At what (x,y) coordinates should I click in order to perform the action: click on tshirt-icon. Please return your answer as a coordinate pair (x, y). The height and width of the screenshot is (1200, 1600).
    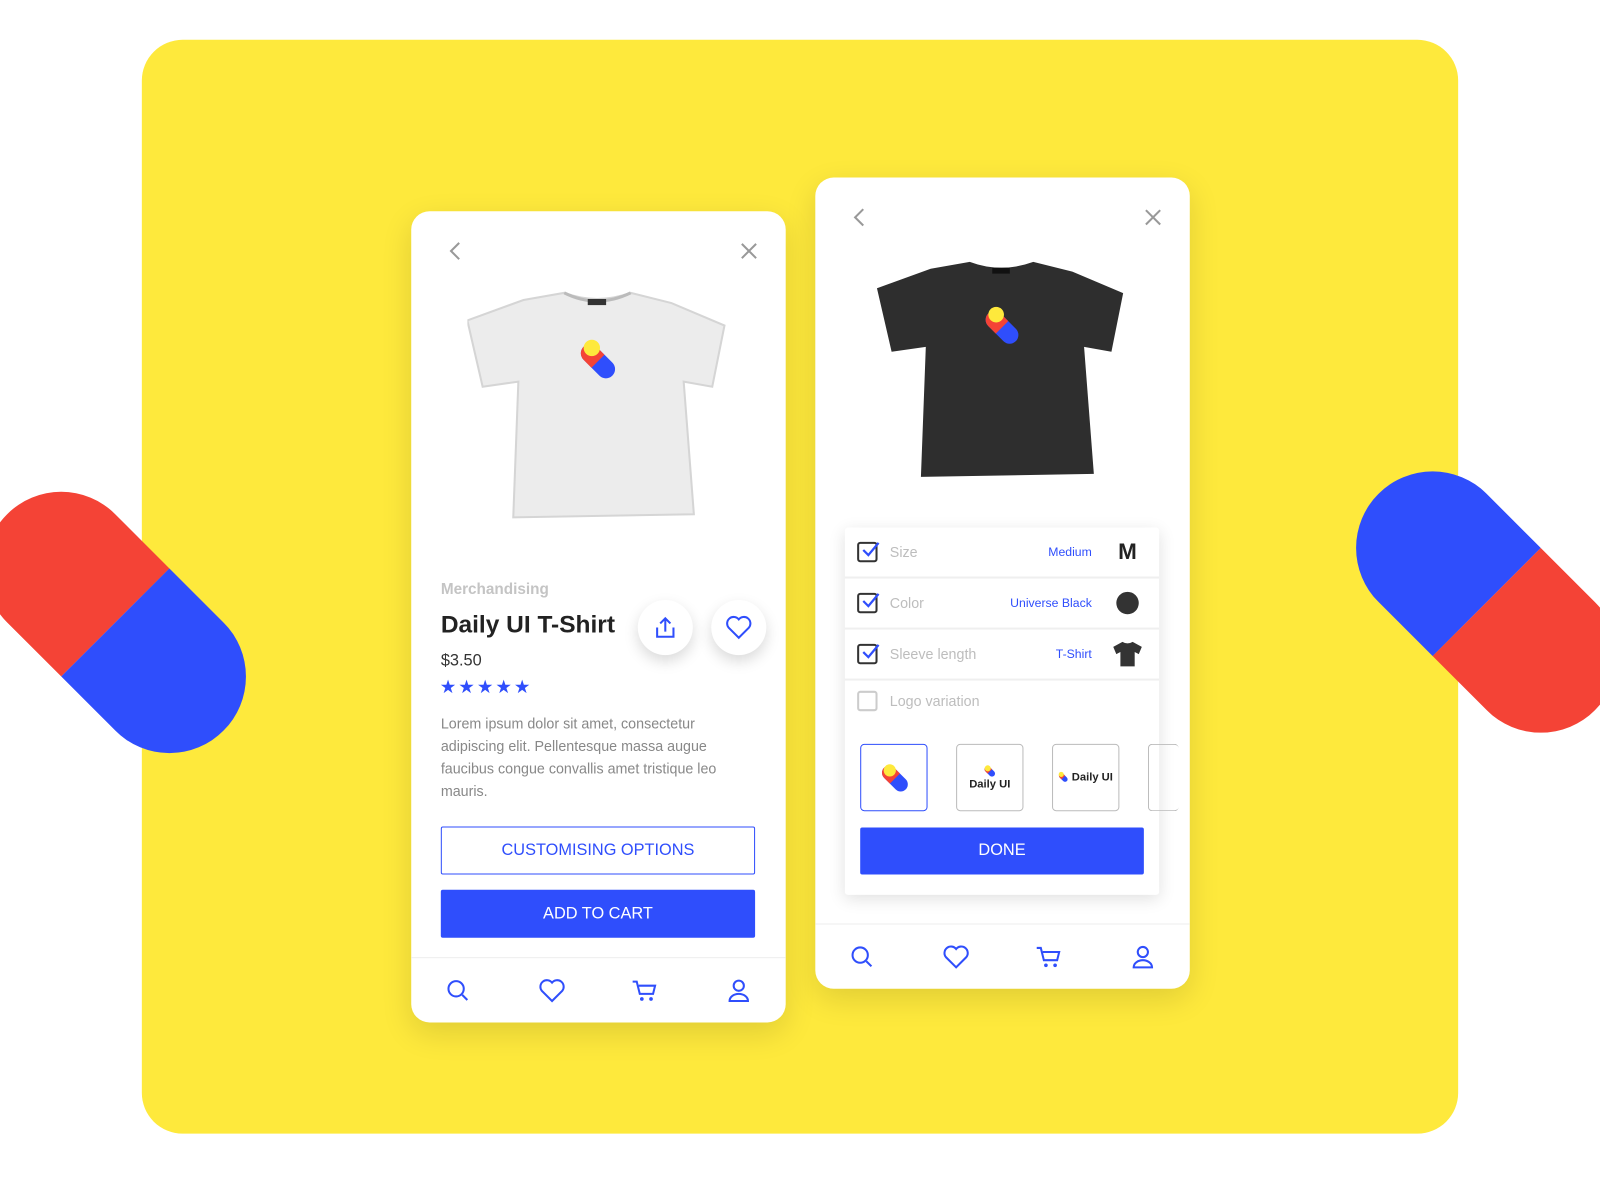
    Looking at the image, I should click on (1127, 654).